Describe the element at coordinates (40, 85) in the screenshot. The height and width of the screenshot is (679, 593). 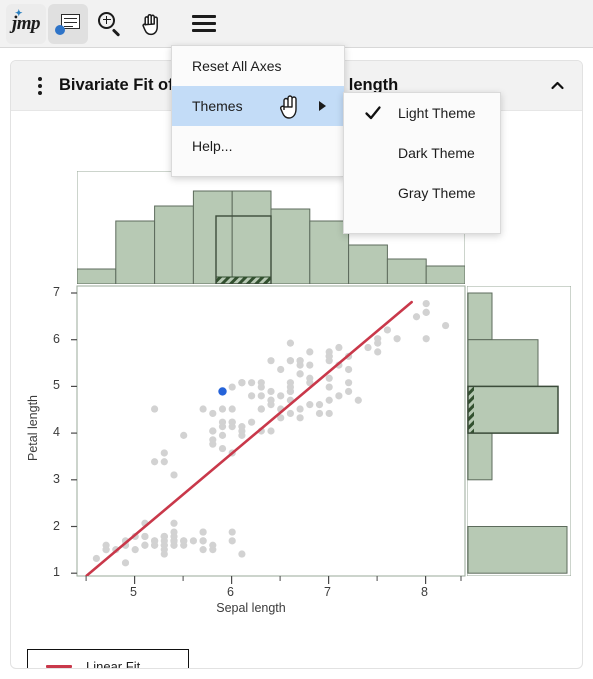
I see `kebab-menu-icon` at that location.